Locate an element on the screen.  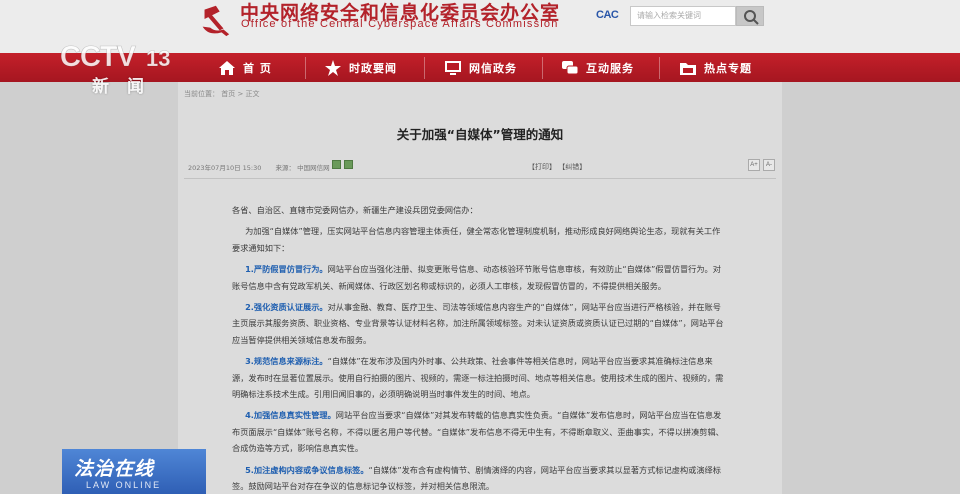
nav-item-affairs: 网信政务 is located at coordinates (480, 67).